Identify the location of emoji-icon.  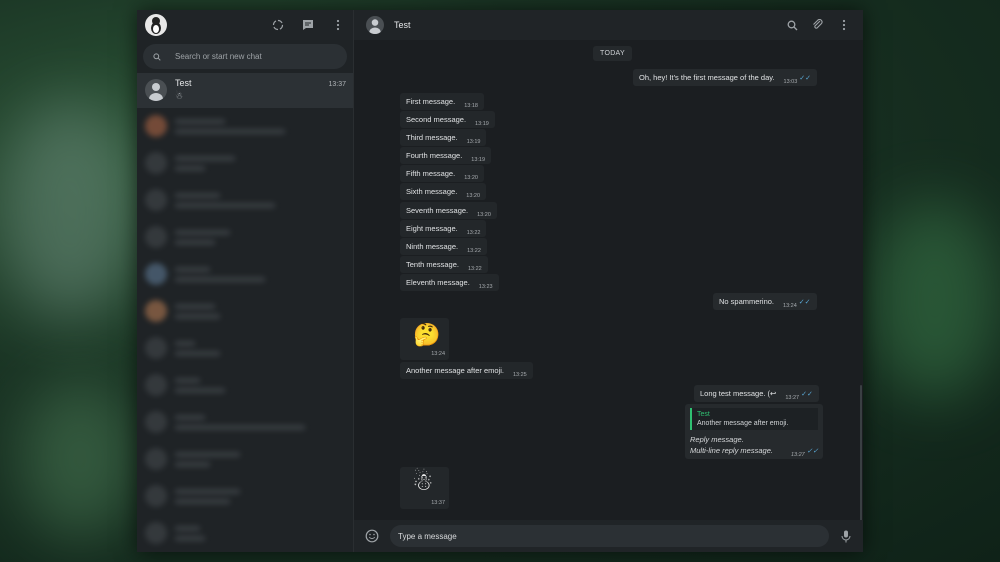
(372, 536).